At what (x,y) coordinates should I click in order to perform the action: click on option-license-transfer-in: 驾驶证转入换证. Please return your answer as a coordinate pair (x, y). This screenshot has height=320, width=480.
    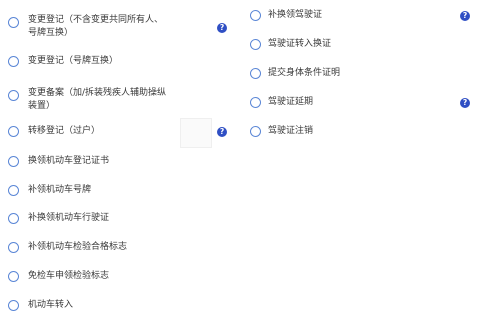
    Looking at the image, I should click on (360, 45).